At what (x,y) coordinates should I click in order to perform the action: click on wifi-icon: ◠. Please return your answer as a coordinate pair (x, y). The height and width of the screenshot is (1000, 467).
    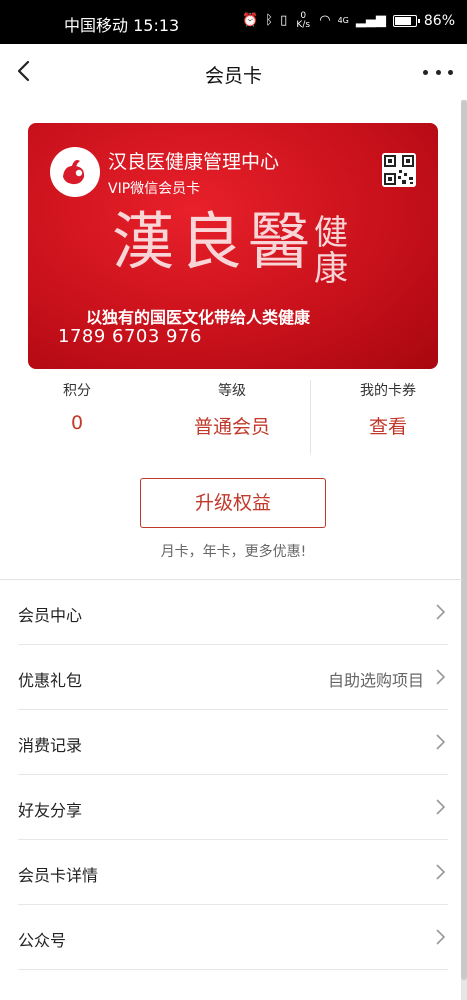
    Looking at the image, I should click on (325, 20).